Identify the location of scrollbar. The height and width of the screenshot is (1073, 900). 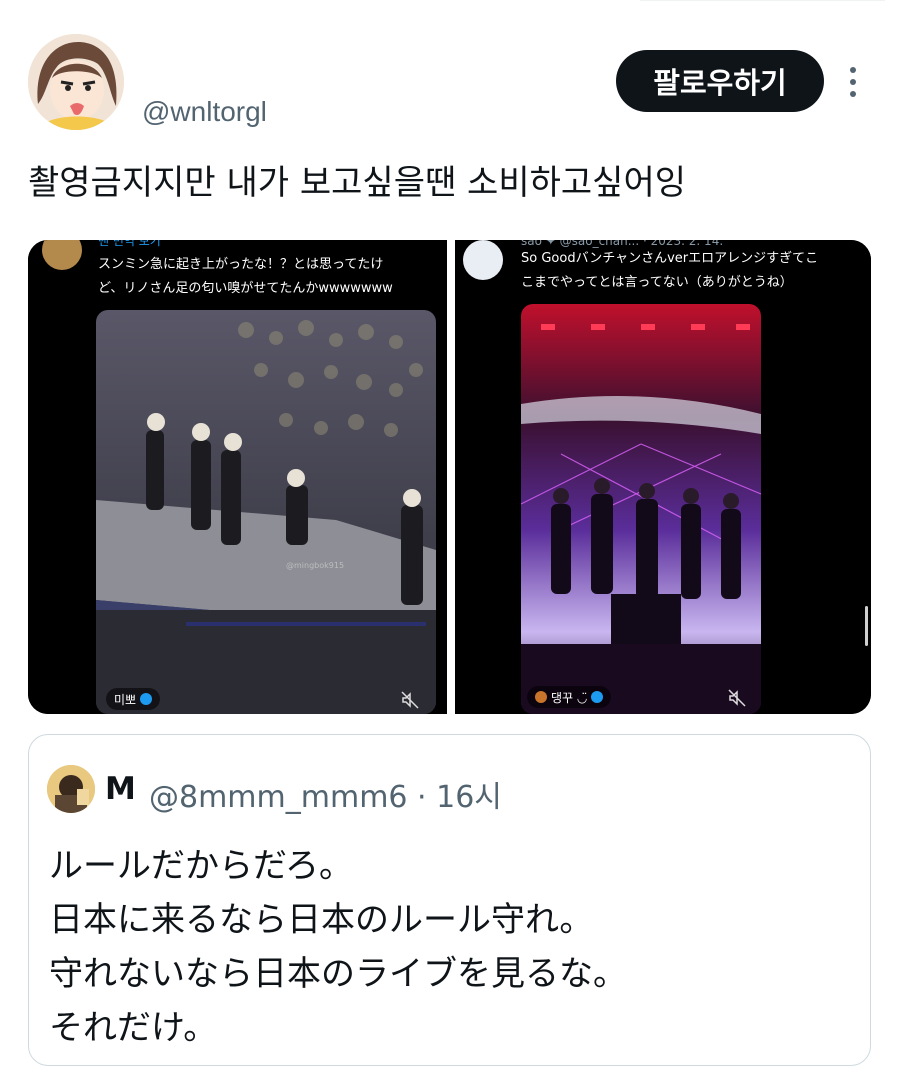
(866, 626).